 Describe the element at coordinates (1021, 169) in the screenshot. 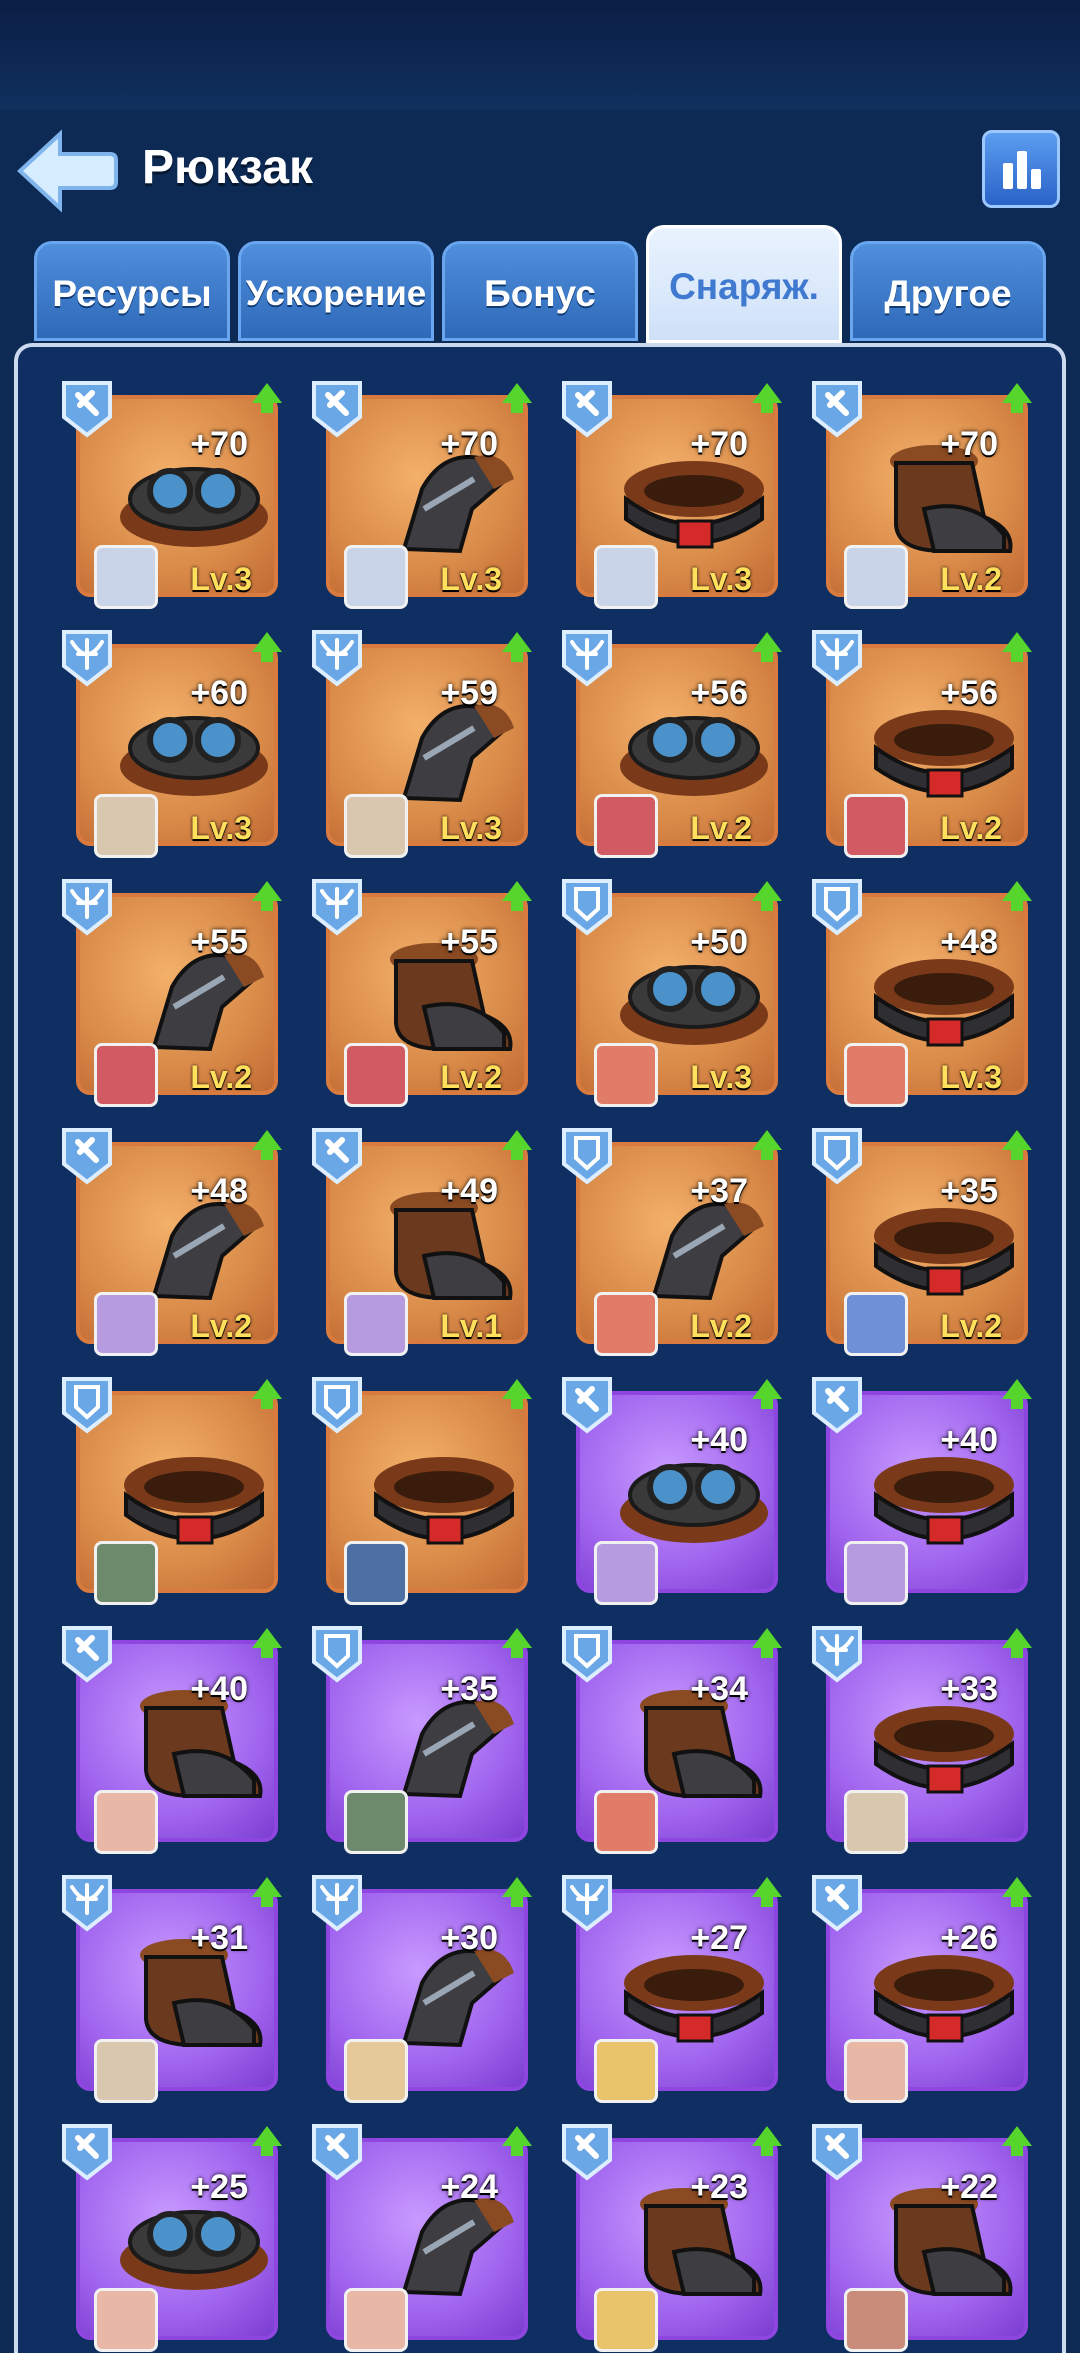

I see `stats-button` at that location.